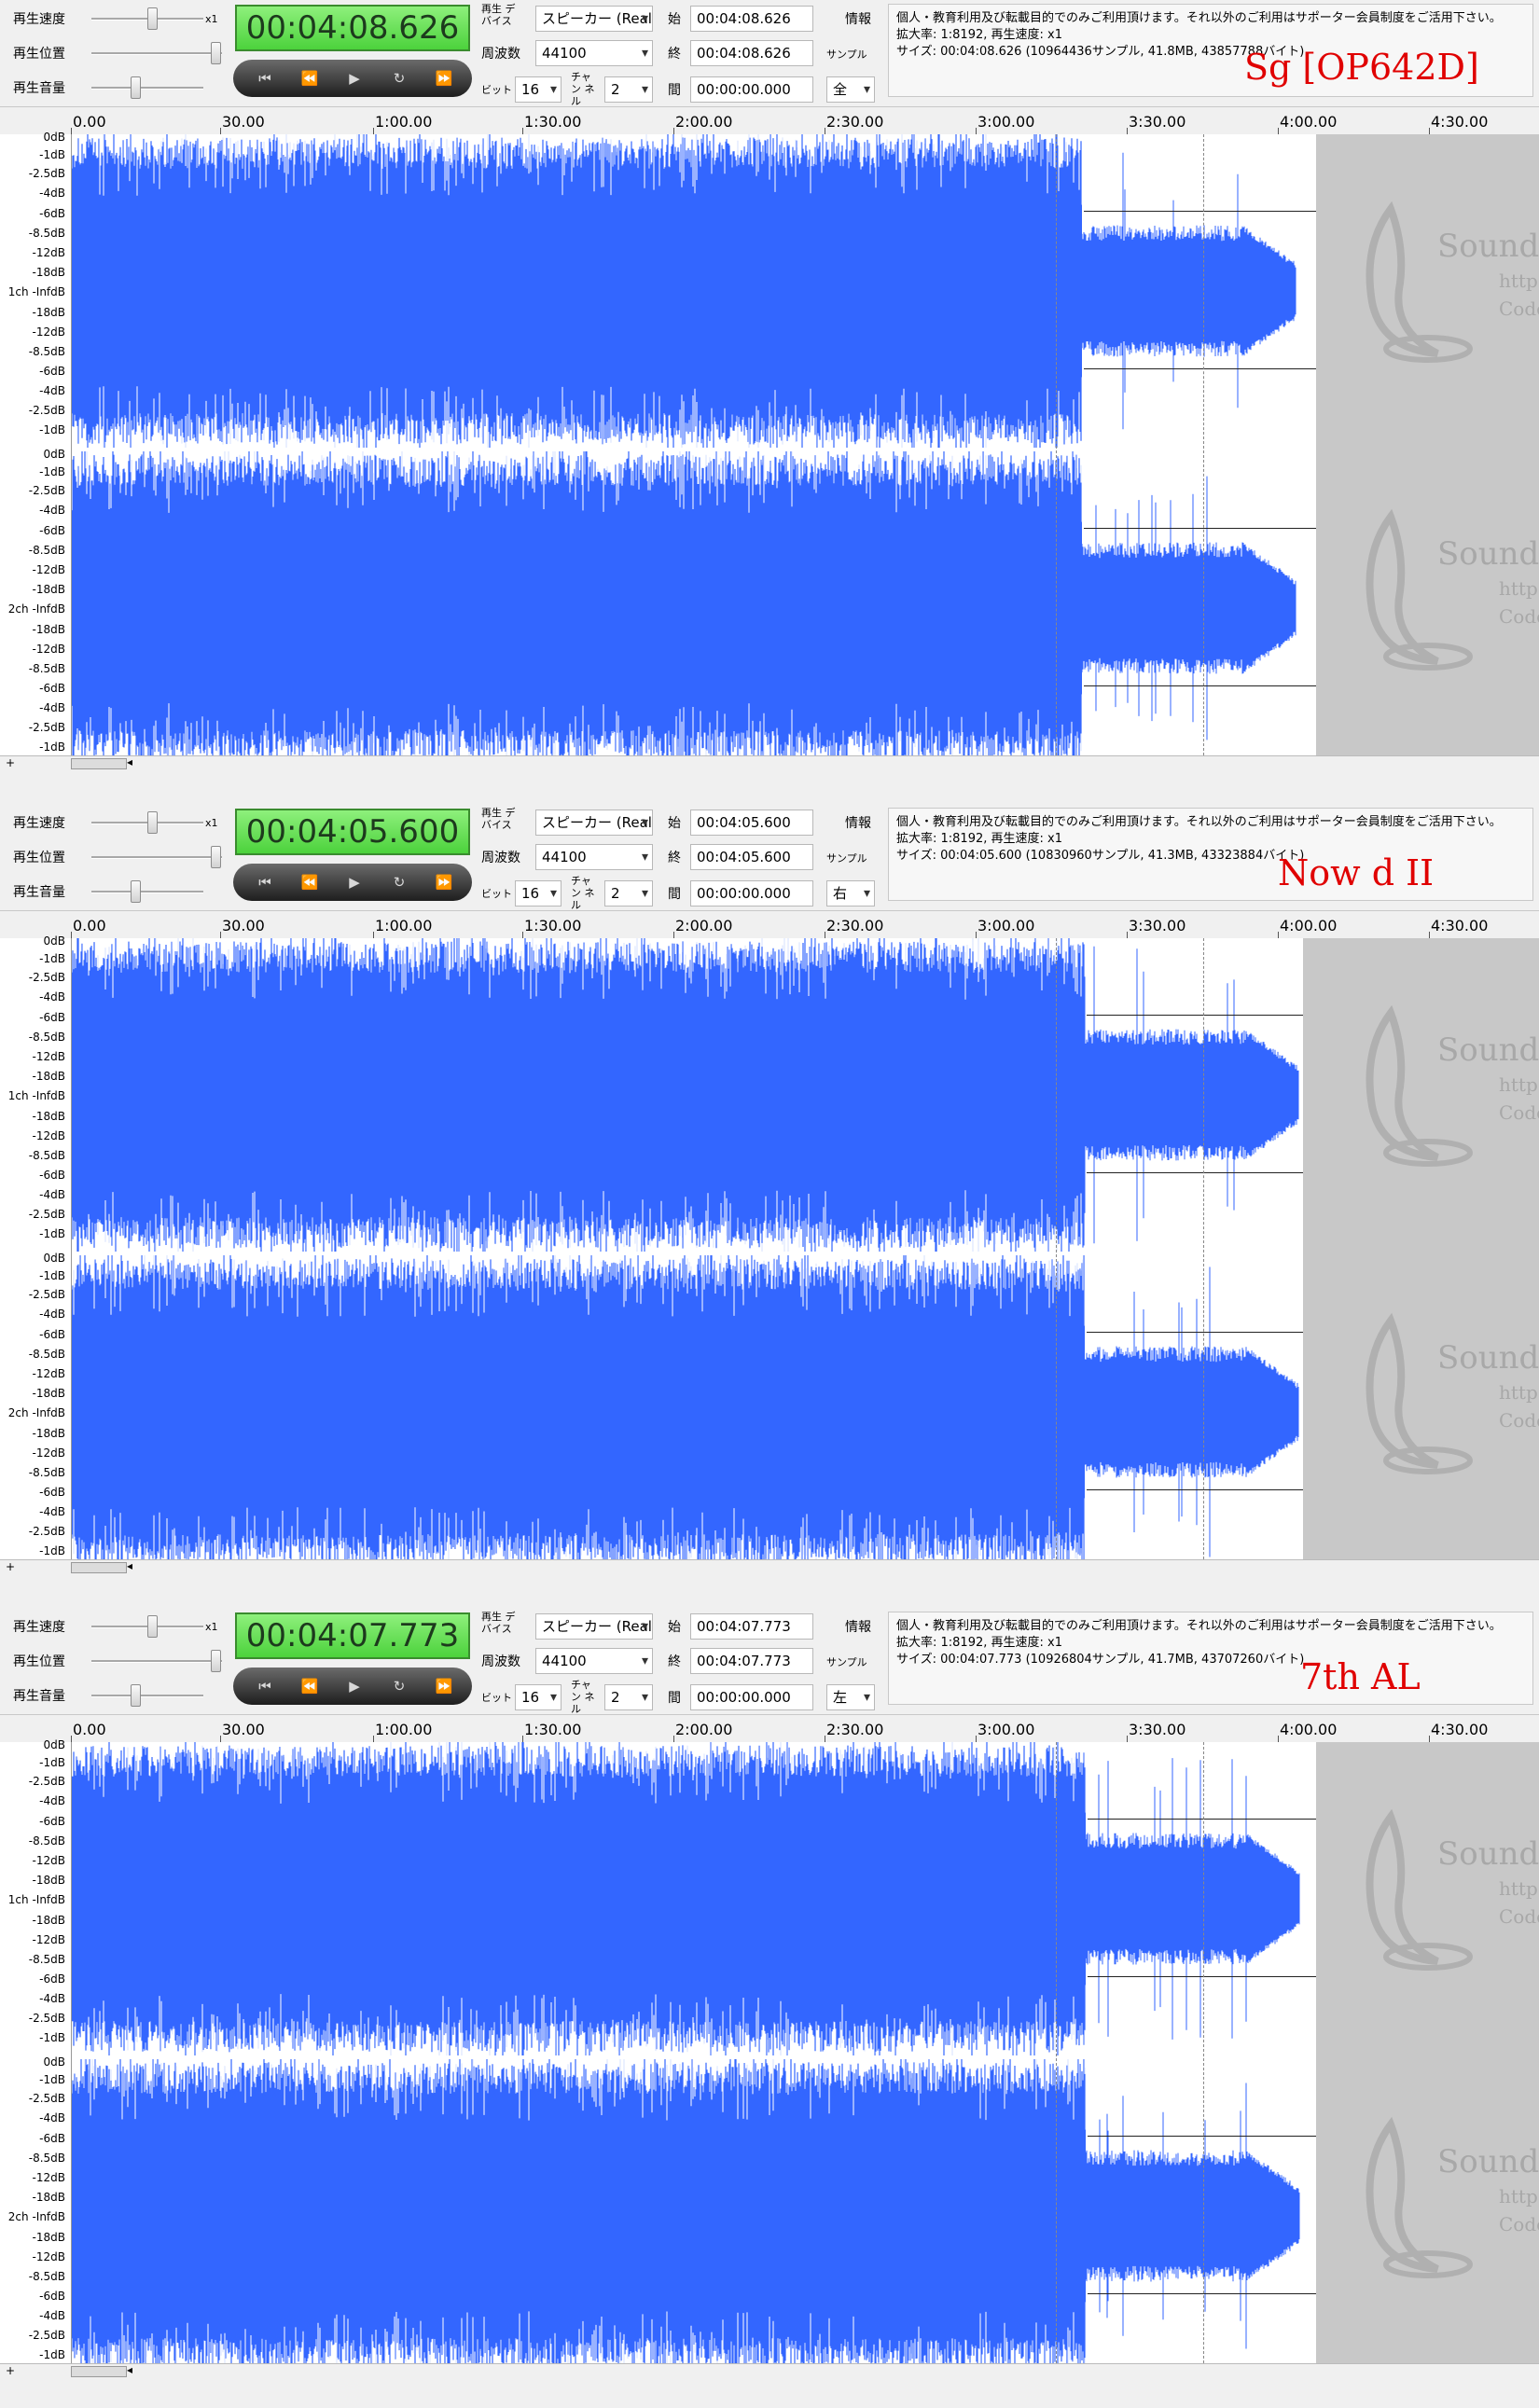  Describe the element at coordinates (1519, 1420) in the screenshot. I see `watermark-code: Code` at that location.